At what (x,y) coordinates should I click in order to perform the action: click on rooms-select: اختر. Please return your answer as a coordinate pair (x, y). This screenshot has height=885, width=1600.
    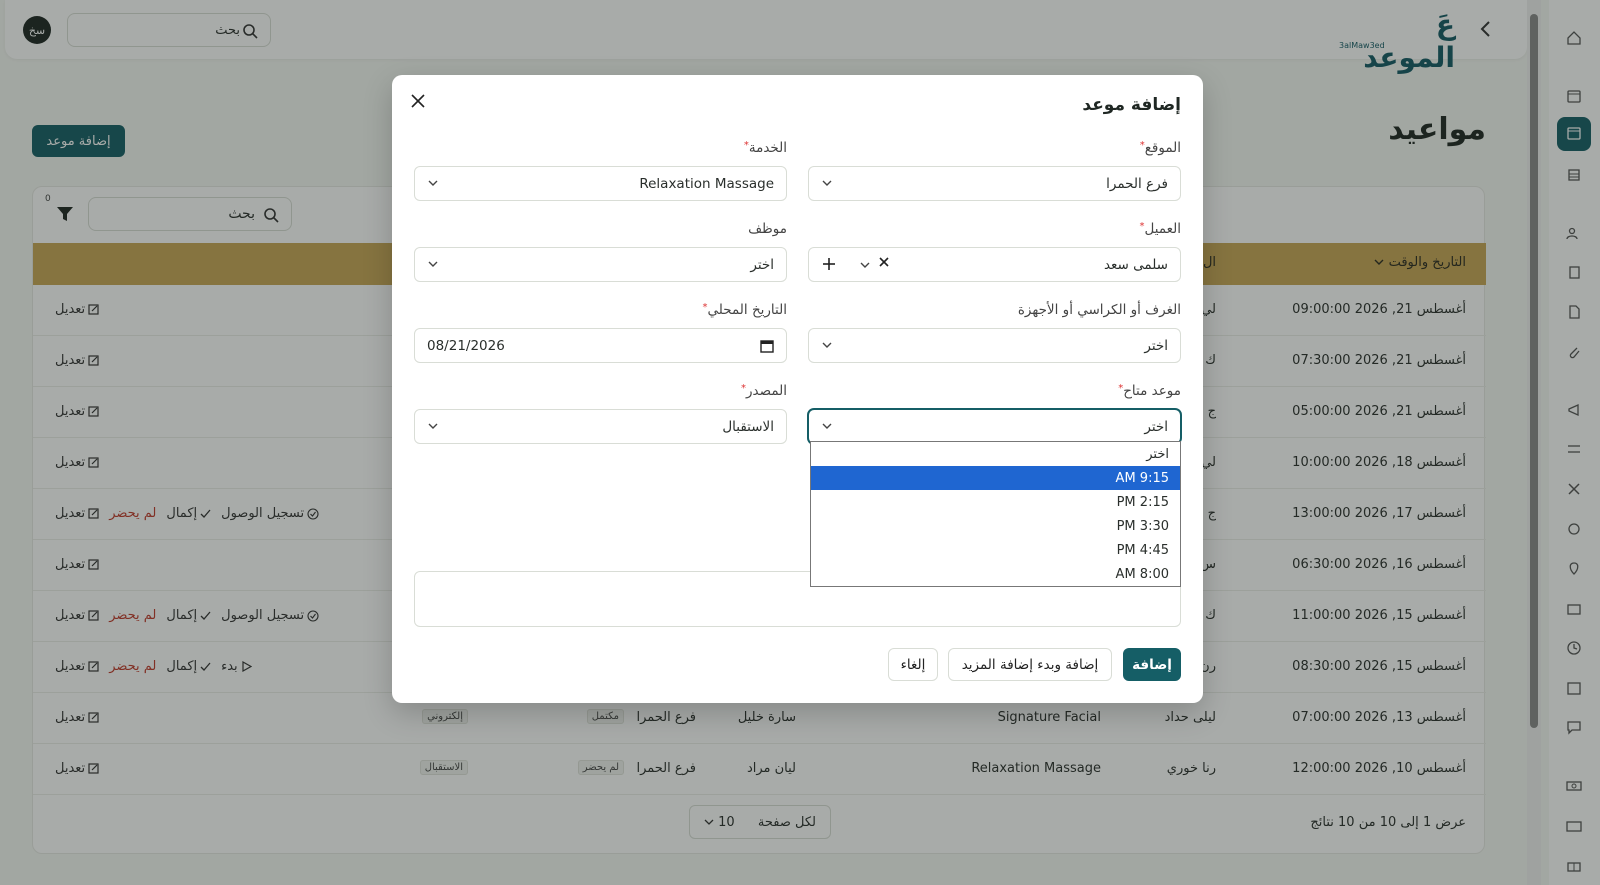
    Looking at the image, I should click on (994, 345).